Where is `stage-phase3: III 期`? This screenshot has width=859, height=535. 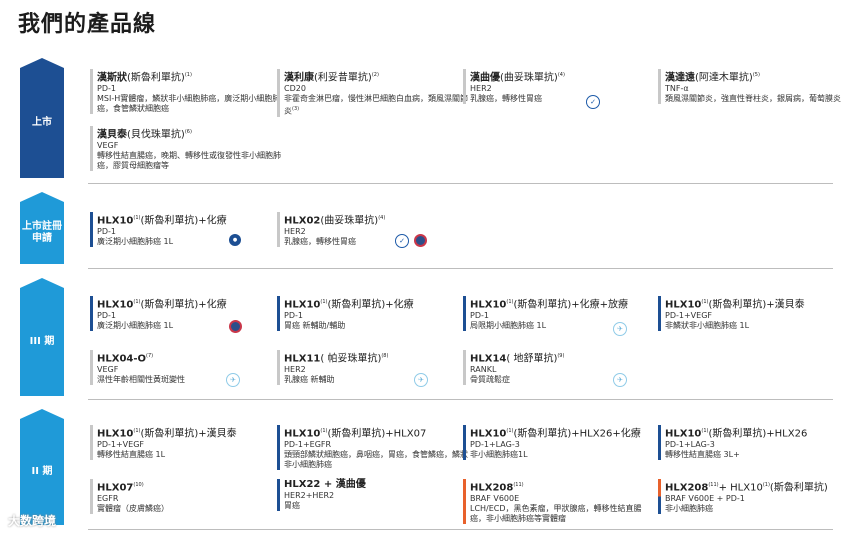 stage-phase3: III 期 is located at coordinates (42, 342).